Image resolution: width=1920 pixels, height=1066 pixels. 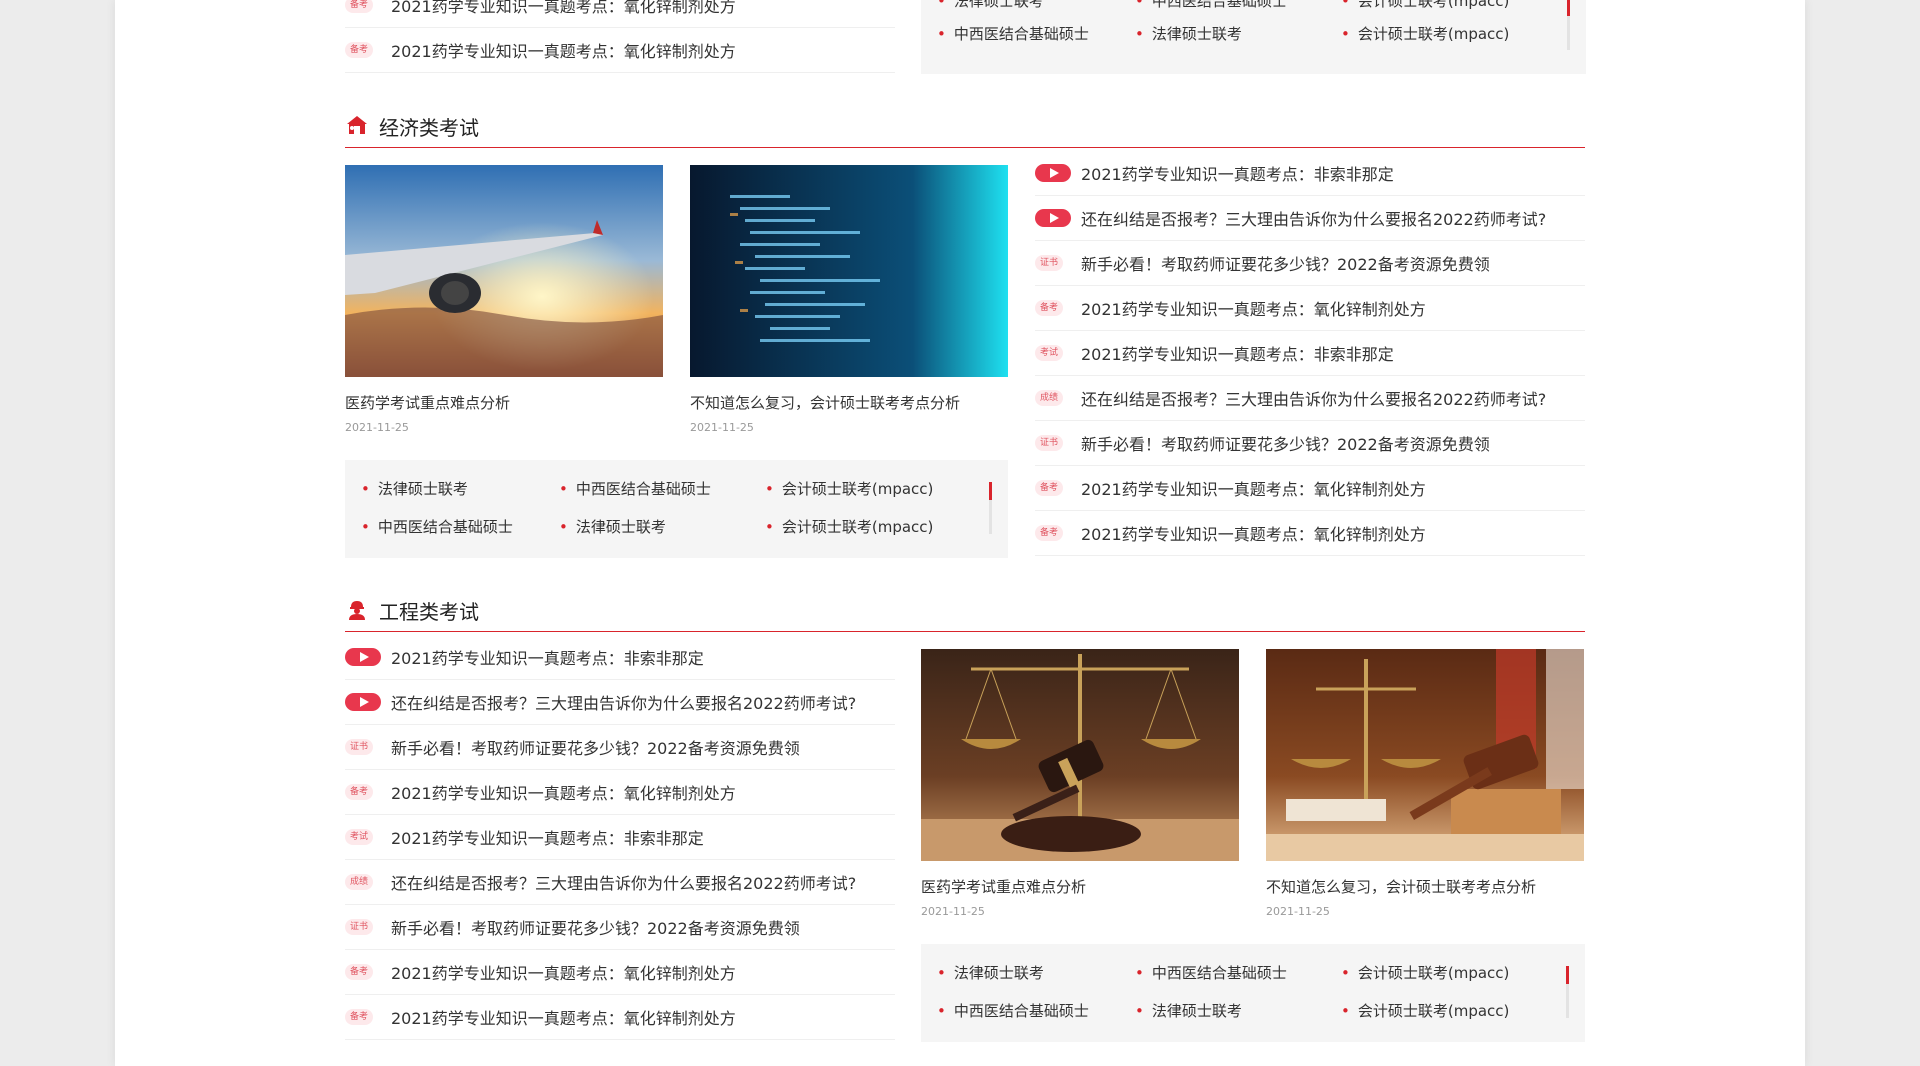 What do you see at coordinates (429, 128) in the screenshot?
I see `section-title: 经济类考试` at bounding box center [429, 128].